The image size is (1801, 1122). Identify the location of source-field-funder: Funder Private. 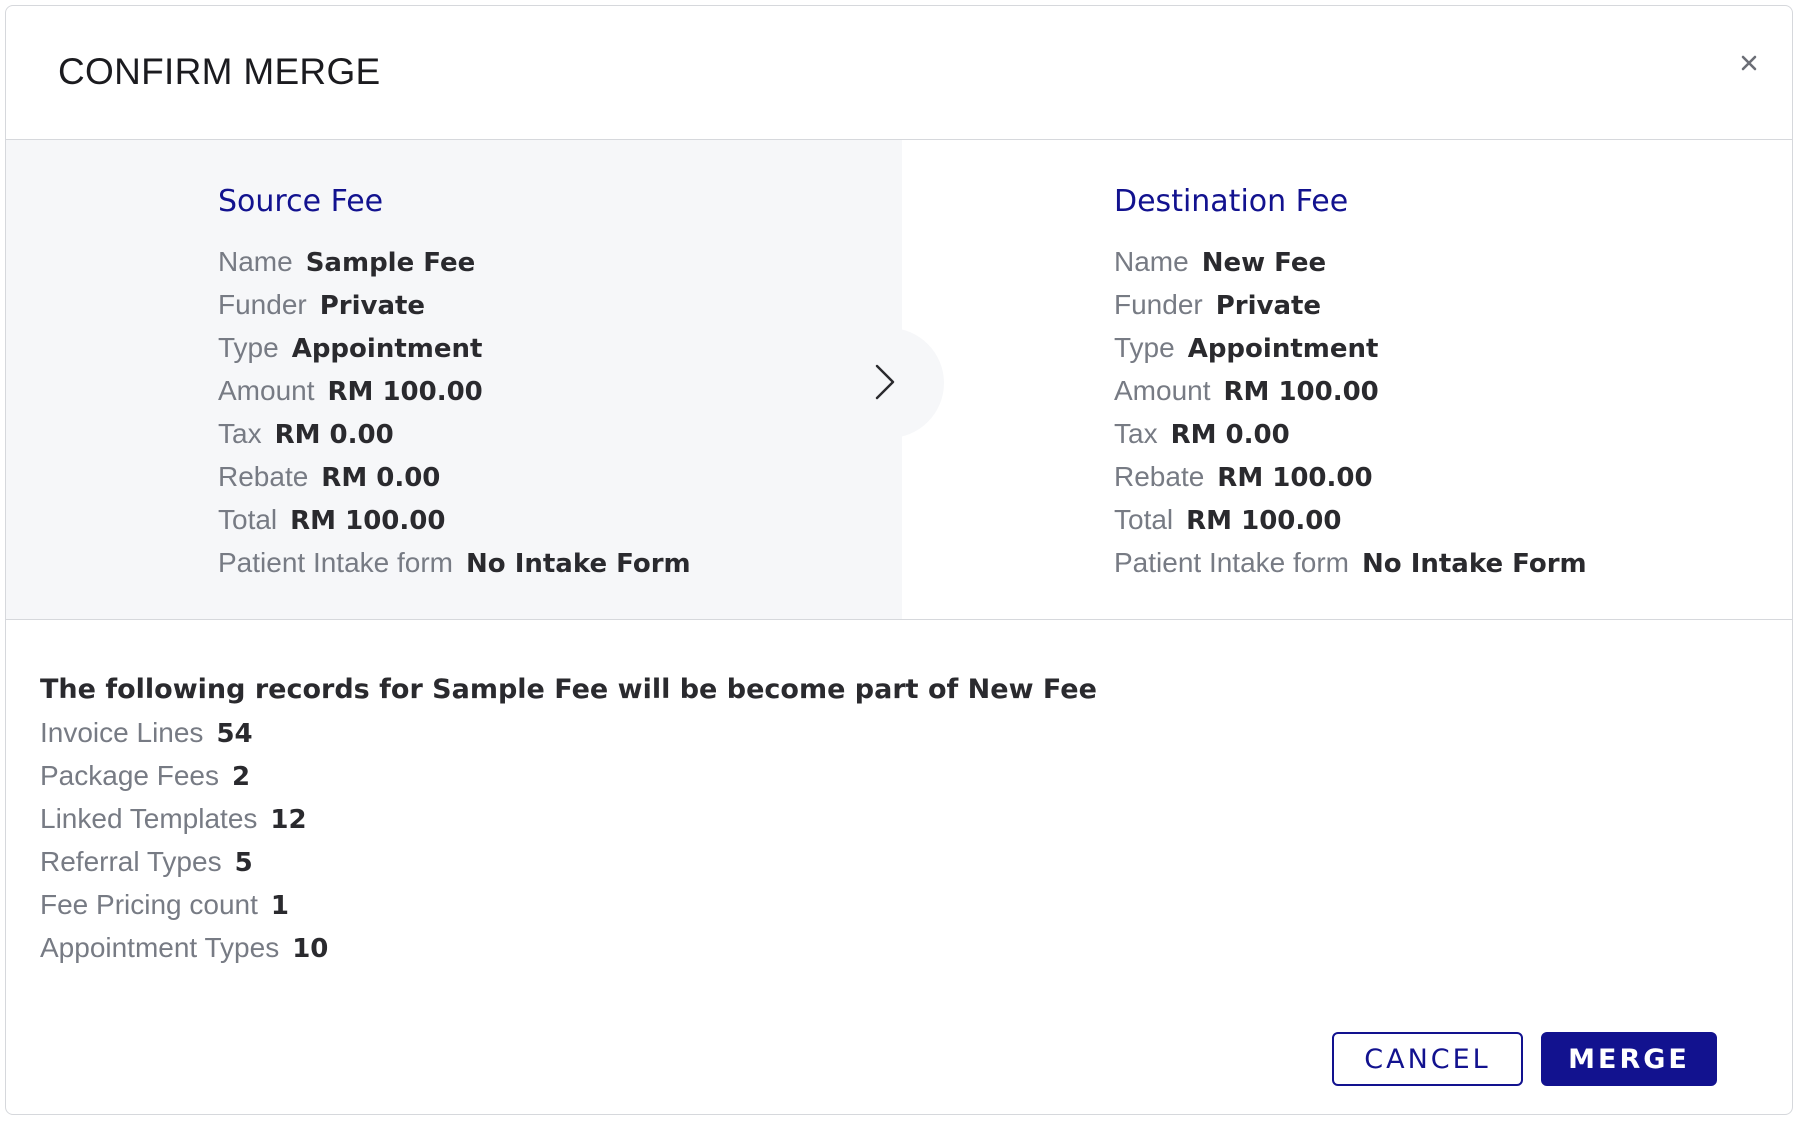
(454, 304).